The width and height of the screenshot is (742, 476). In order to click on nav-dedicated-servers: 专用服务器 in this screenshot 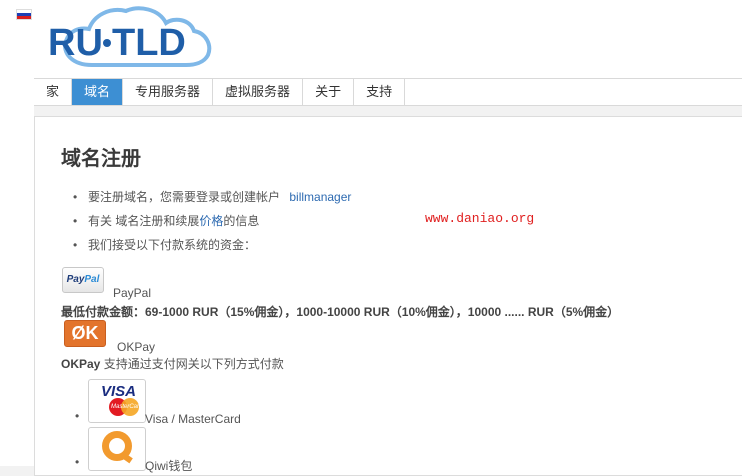, I will do `click(168, 92)`.